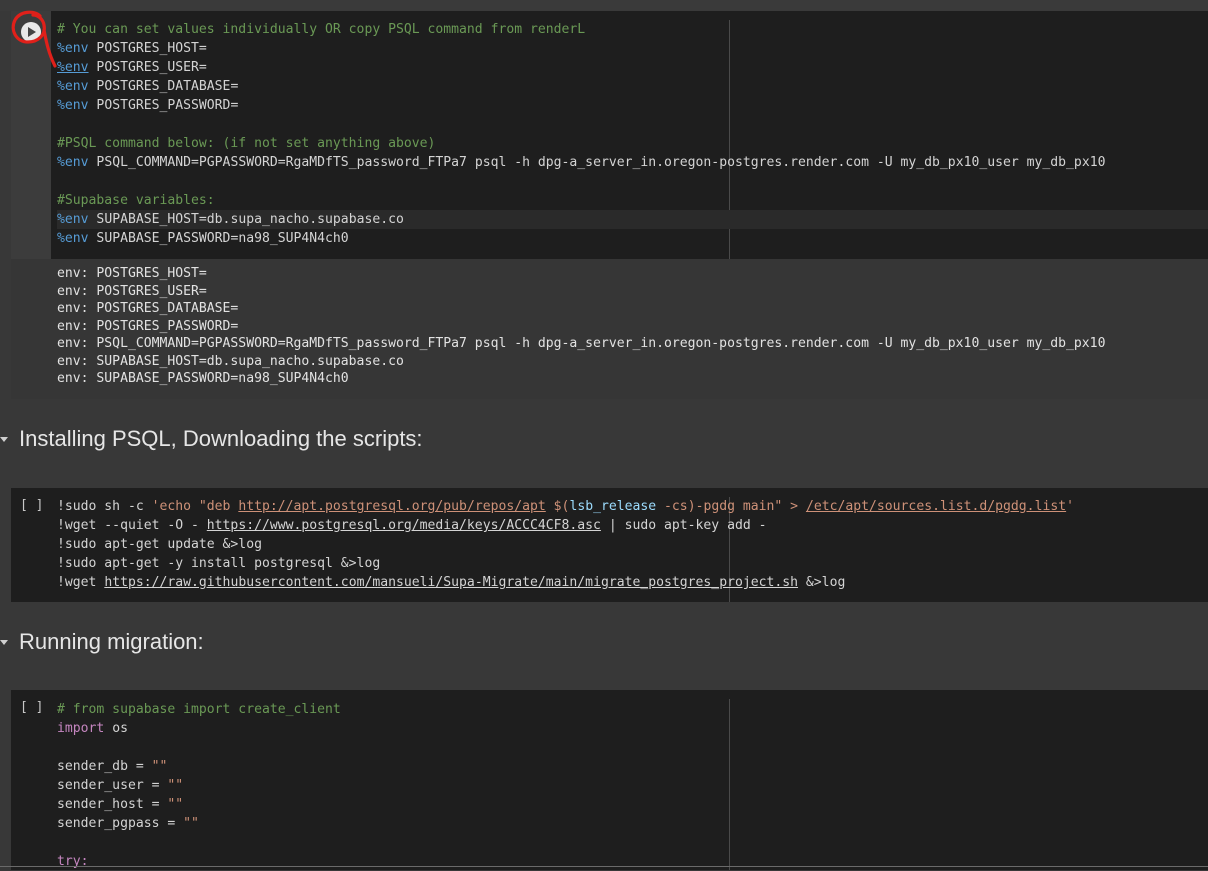 This screenshot has width=1208, height=871. Describe the element at coordinates (148, 105) in the screenshot. I see `code-line: %env POSTGRES_PASSWORD=` at that location.